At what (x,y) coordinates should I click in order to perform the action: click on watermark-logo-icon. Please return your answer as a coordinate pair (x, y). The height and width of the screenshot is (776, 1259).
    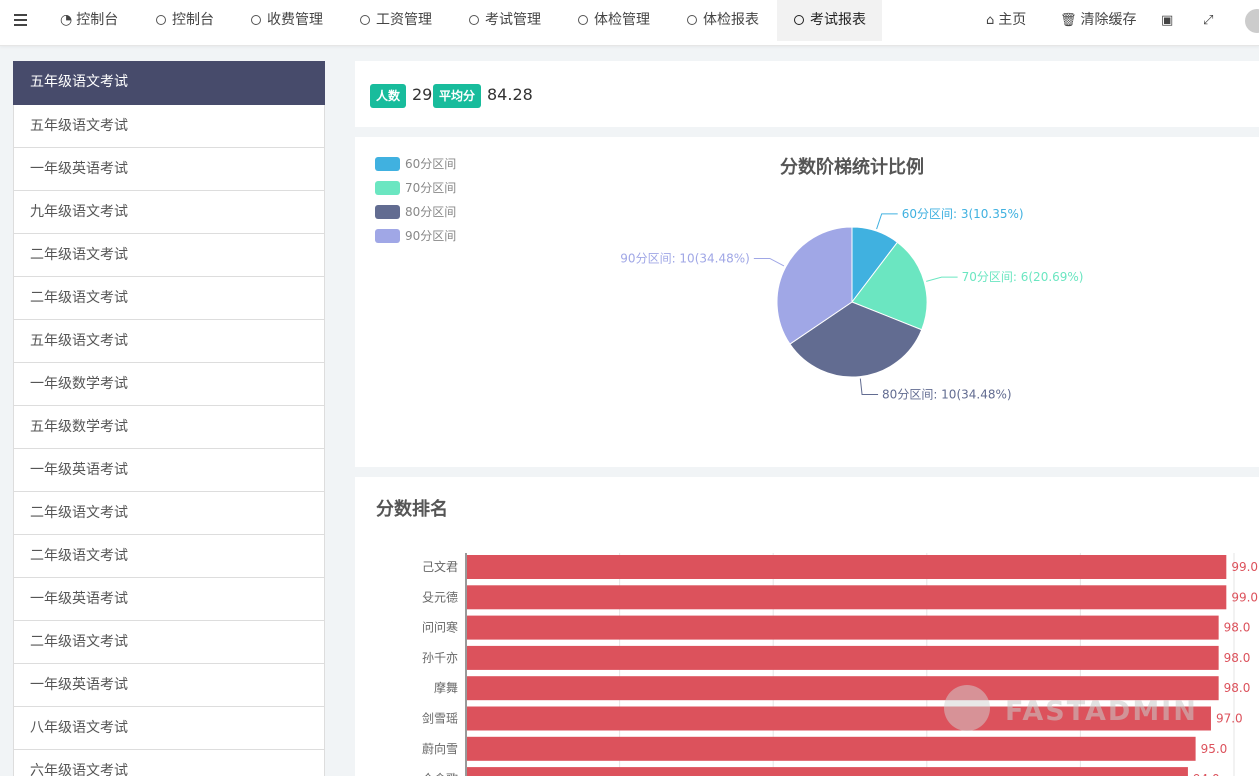
    Looking at the image, I should click on (967, 708).